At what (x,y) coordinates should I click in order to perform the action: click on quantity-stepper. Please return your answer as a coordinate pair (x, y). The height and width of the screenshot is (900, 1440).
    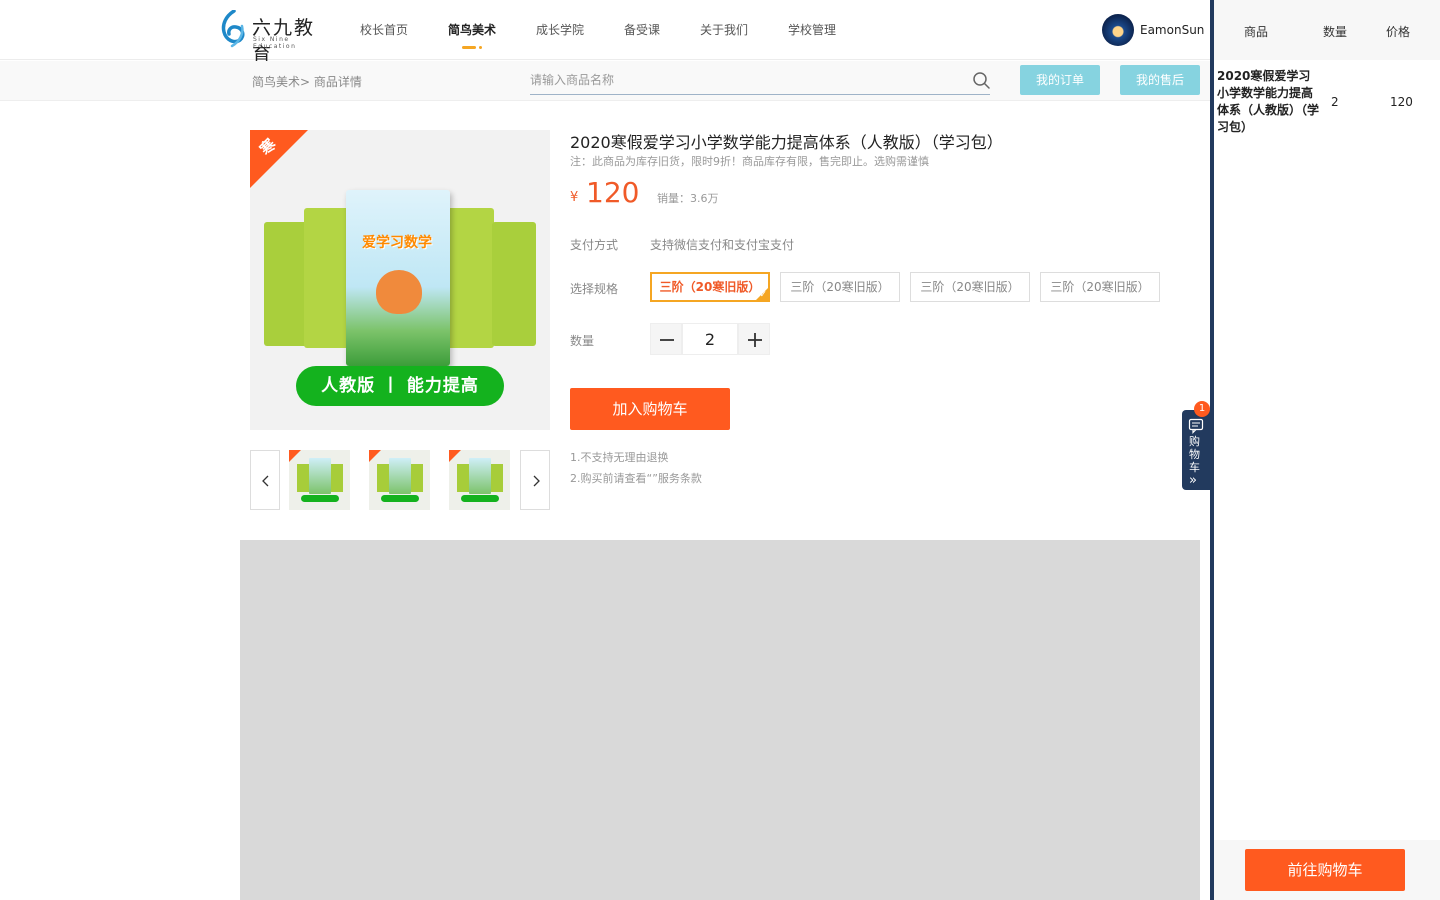
    Looking at the image, I should click on (710, 339).